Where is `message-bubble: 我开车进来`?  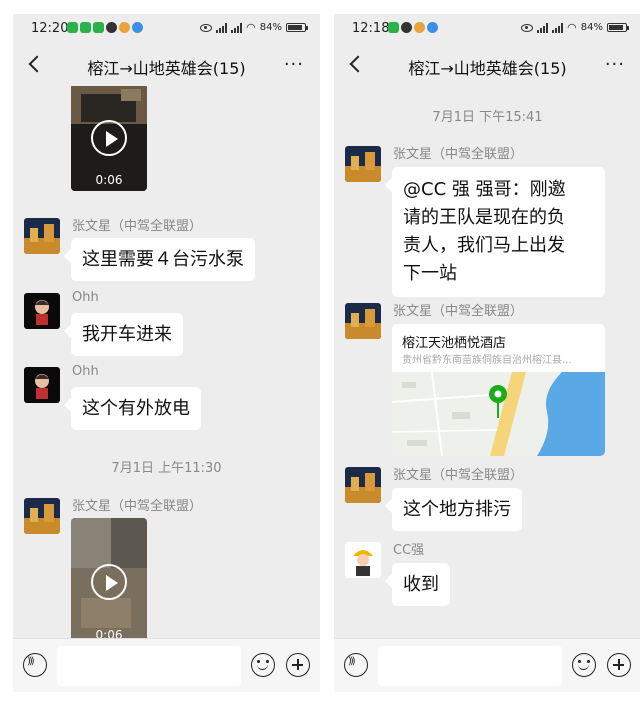
message-bubble: 我开车进来 is located at coordinates (127, 334).